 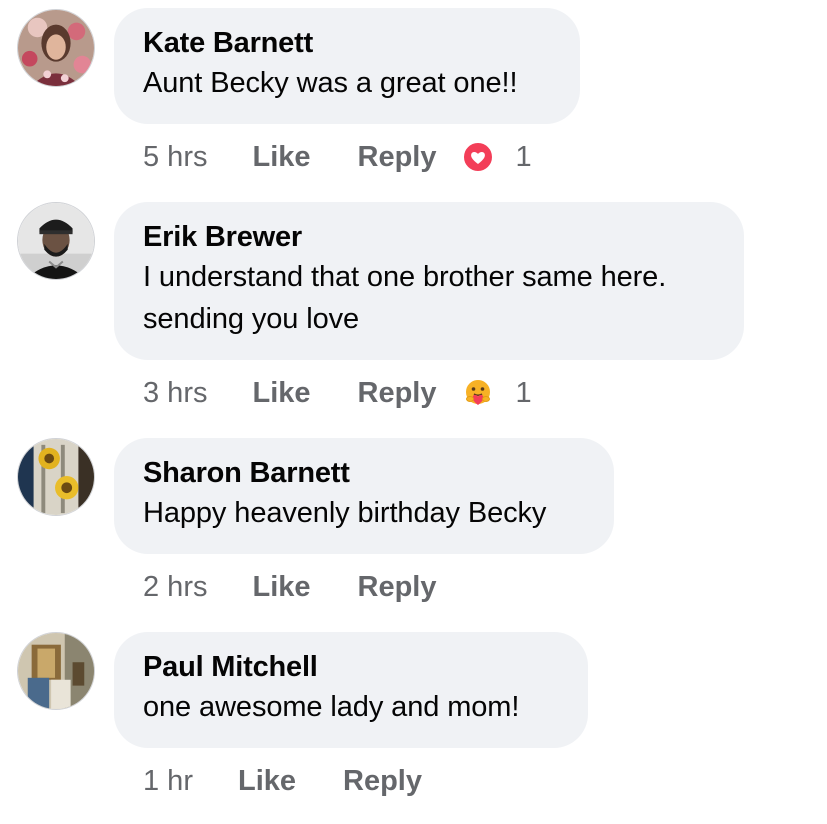 What do you see at coordinates (331, 707) in the screenshot?
I see `comment-text: one awesome lady and mom!` at bounding box center [331, 707].